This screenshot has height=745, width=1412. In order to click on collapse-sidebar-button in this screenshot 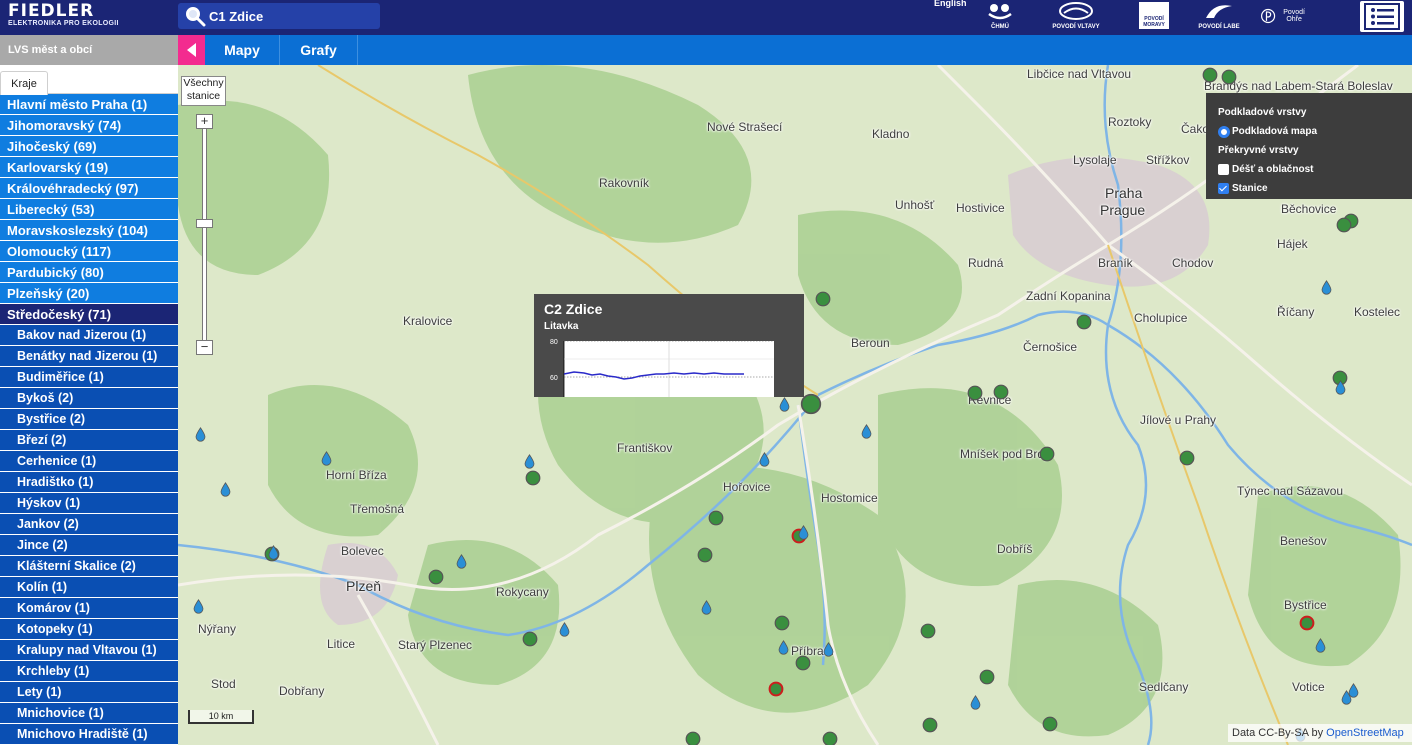, I will do `click(191, 50)`.